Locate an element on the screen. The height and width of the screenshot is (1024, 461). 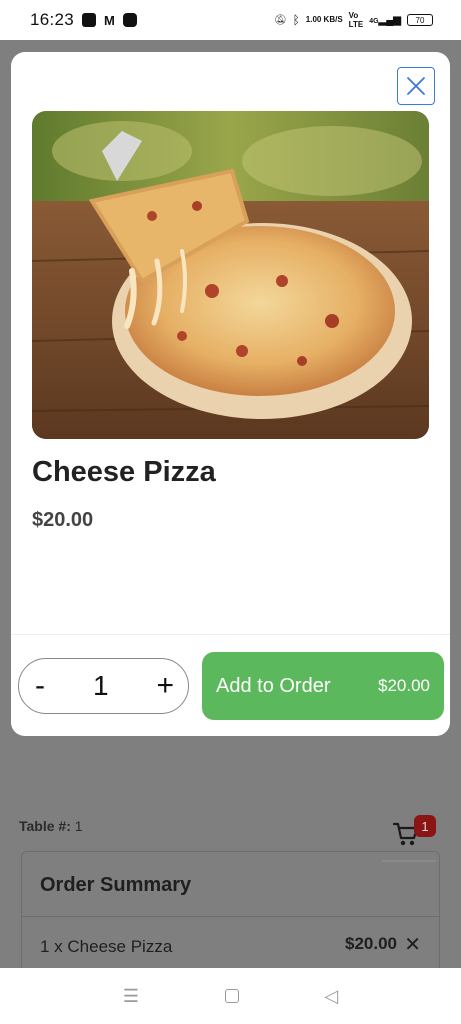
increment-button: + is located at coordinates (165, 686).